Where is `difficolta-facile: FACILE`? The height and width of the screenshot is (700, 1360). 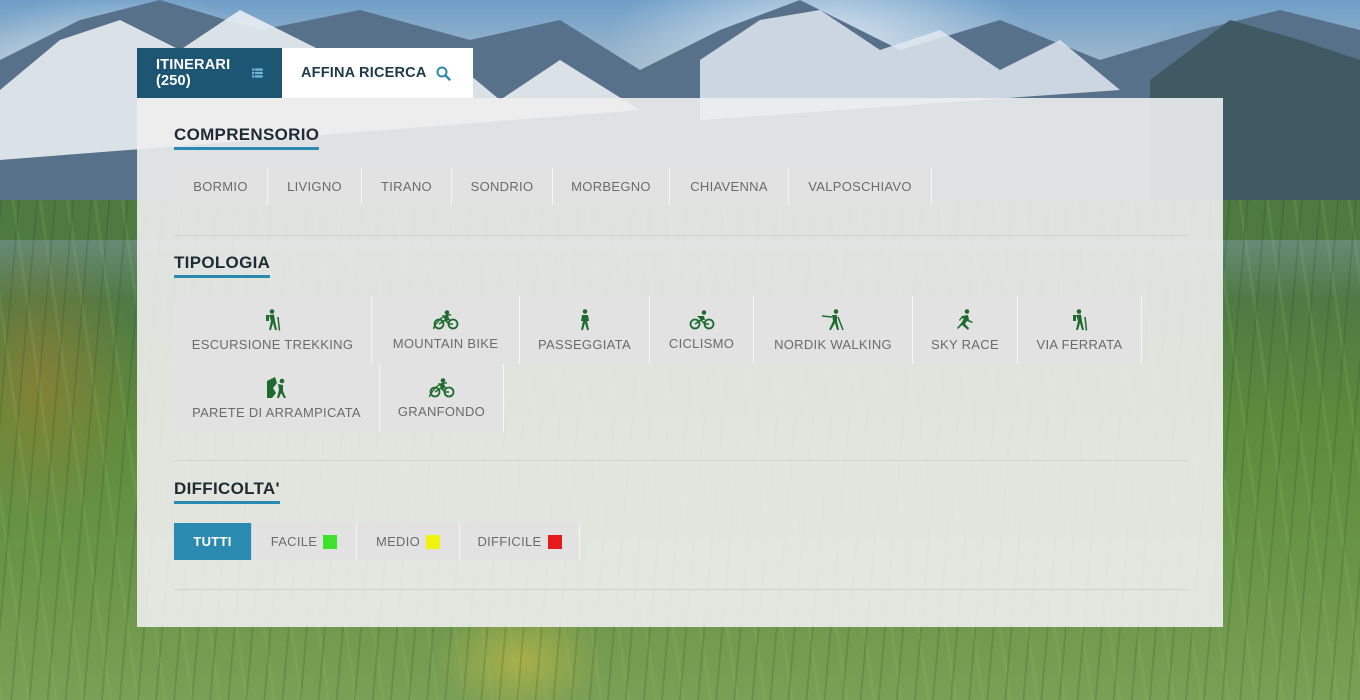 difficolta-facile: FACILE is located at coordinates (304, 541).